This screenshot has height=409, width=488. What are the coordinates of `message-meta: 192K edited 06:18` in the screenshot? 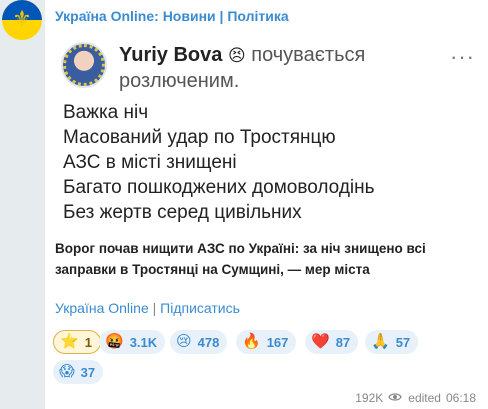 It's located at (415, 398).